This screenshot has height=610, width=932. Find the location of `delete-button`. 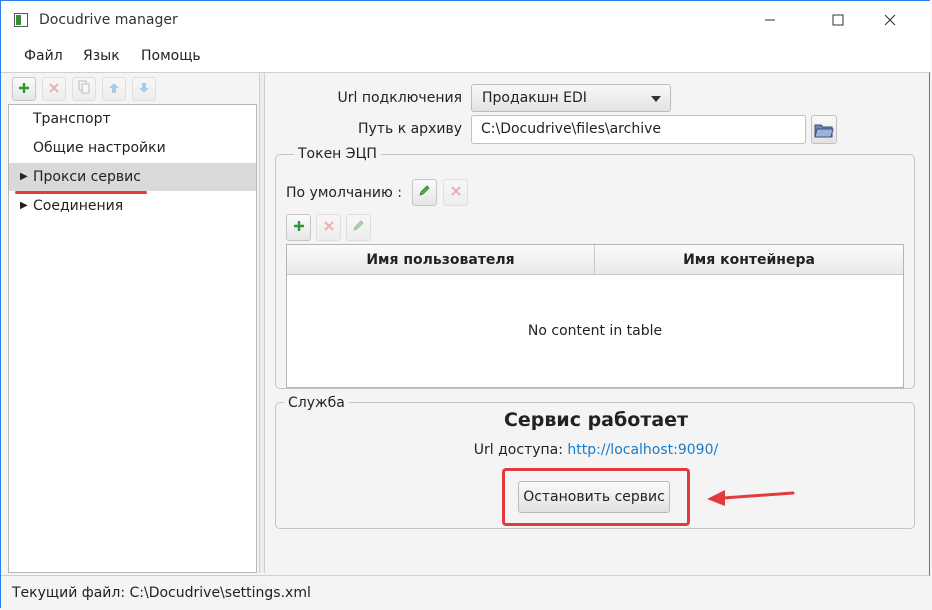

delete-button is located at coordinates (54, 89).